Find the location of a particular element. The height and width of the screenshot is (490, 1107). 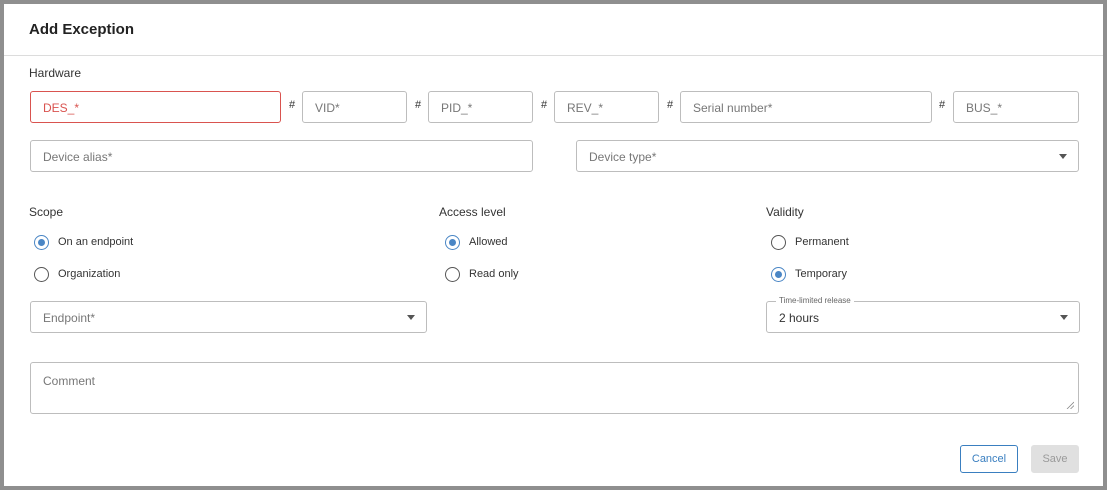

validity-label: Validity is located at coordinates (785, 212).